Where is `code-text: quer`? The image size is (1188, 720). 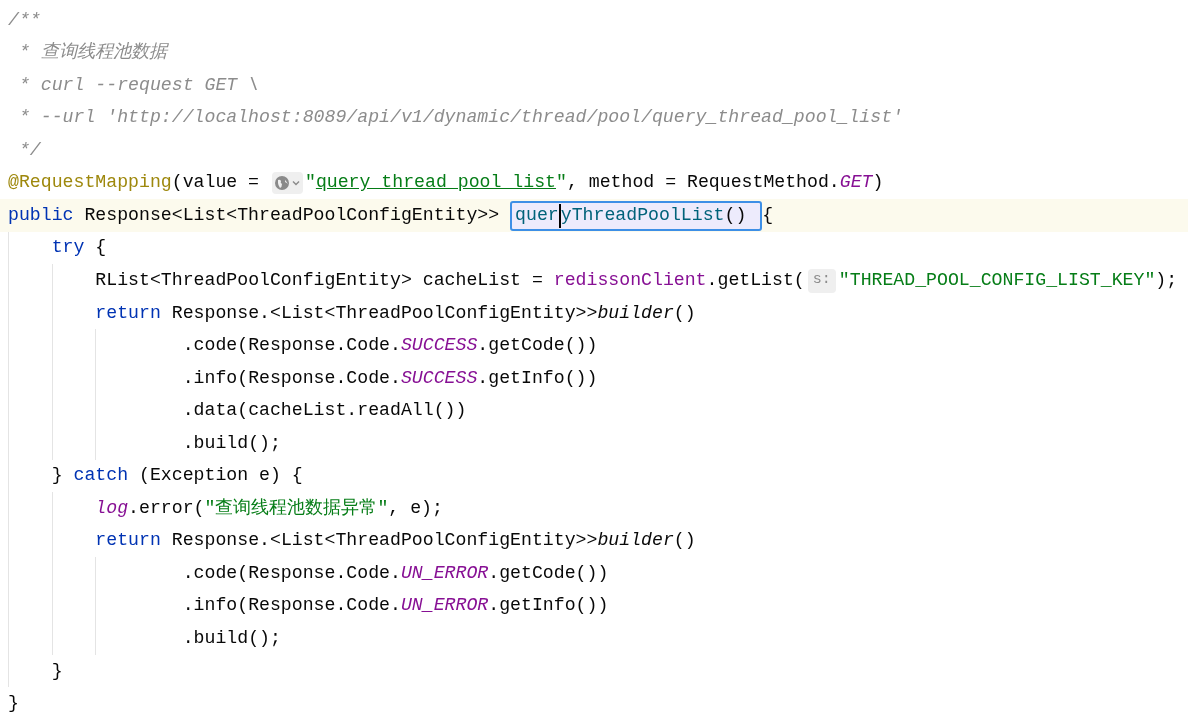
code-text: quer is located at coordinates (537, 215).